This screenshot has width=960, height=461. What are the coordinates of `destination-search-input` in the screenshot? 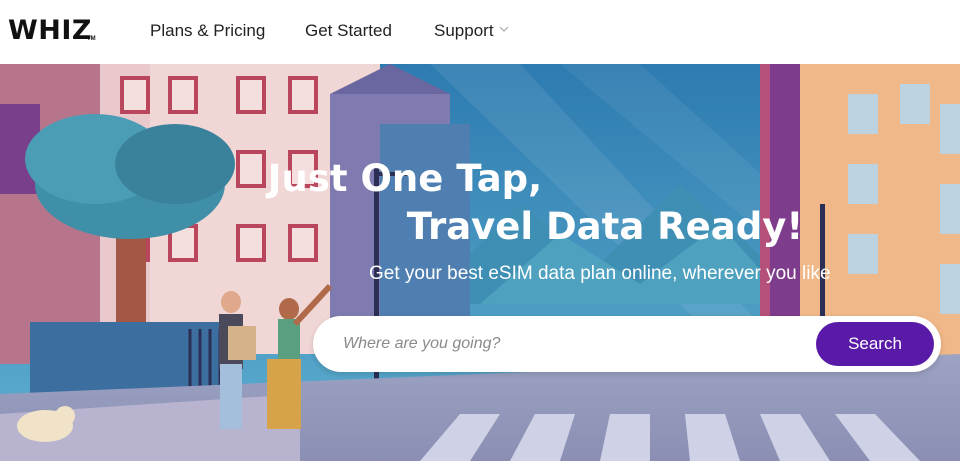 It's located at (573, 344).